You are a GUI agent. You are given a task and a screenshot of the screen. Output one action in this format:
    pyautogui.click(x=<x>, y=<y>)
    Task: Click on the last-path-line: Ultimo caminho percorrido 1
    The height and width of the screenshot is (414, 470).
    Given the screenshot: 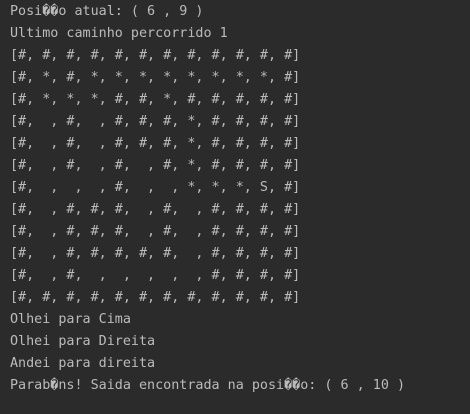 What is the action you would take?
    pyautogui.click(x=119, y=33)
    